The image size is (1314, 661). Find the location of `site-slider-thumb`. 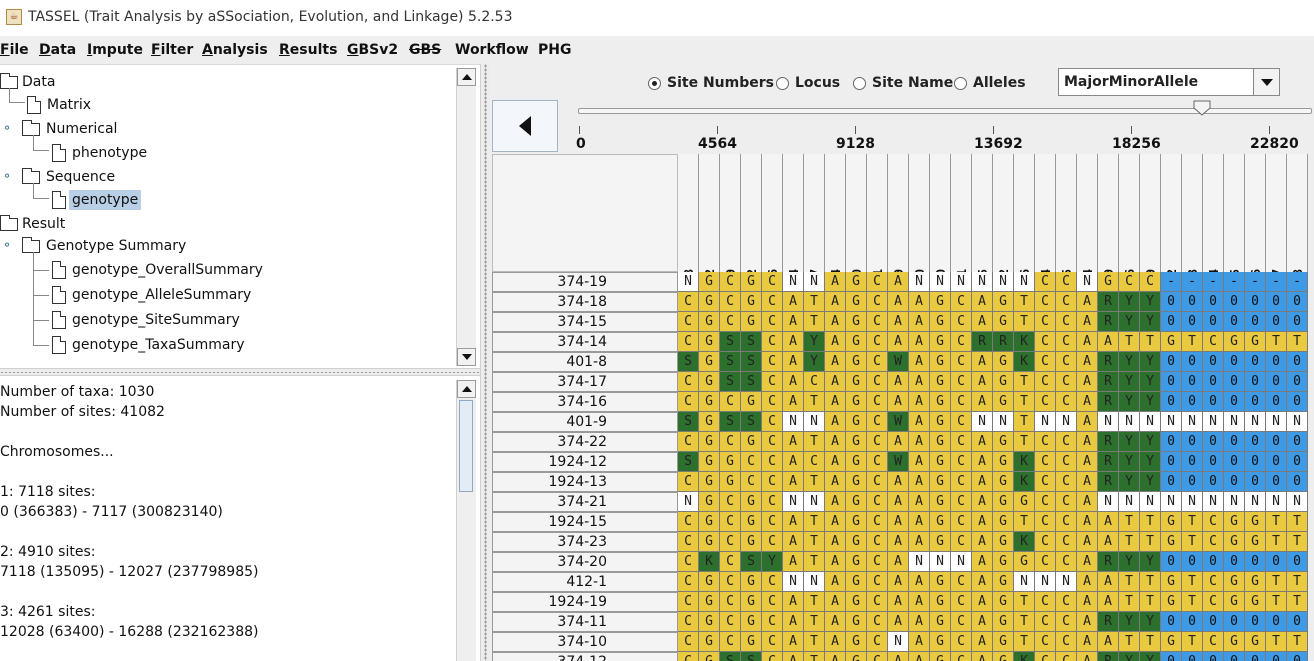

site-slider-thumb is located at coordinates (1202, 108).